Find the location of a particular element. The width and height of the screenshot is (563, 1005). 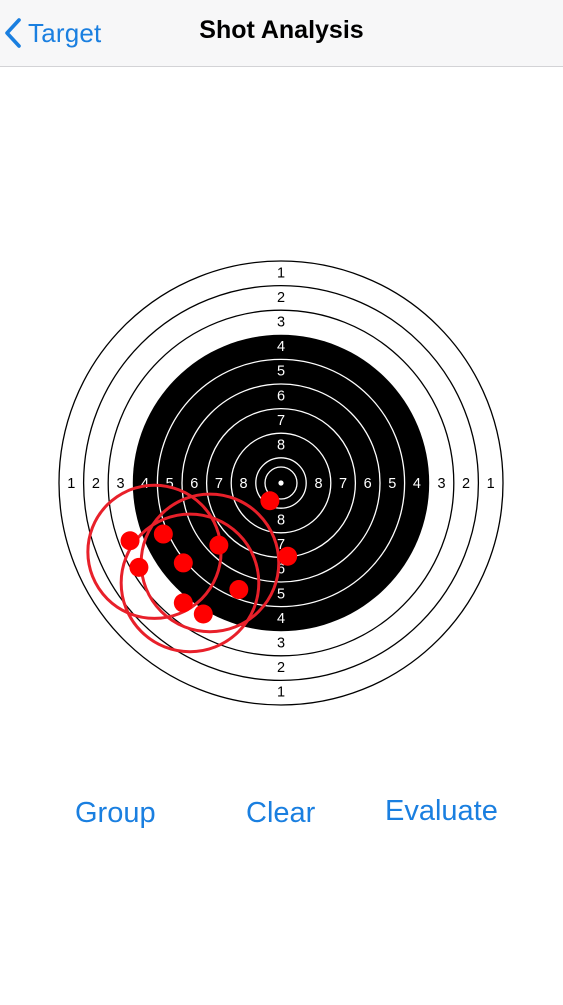

target-center-dot is located at coordinates (281, 483).